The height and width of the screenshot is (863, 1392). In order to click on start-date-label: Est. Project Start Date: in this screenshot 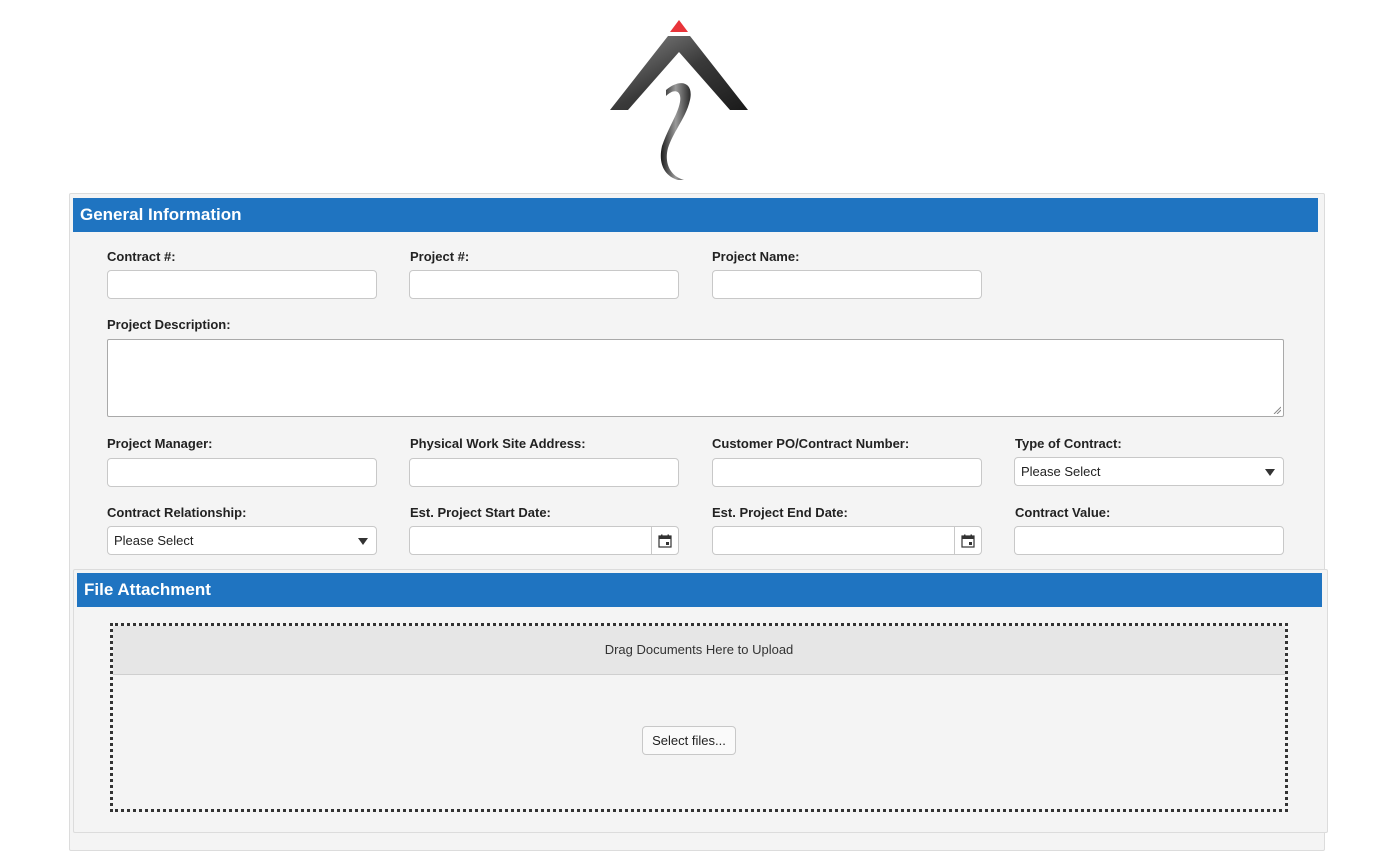, I will do `click(480, 512)`.